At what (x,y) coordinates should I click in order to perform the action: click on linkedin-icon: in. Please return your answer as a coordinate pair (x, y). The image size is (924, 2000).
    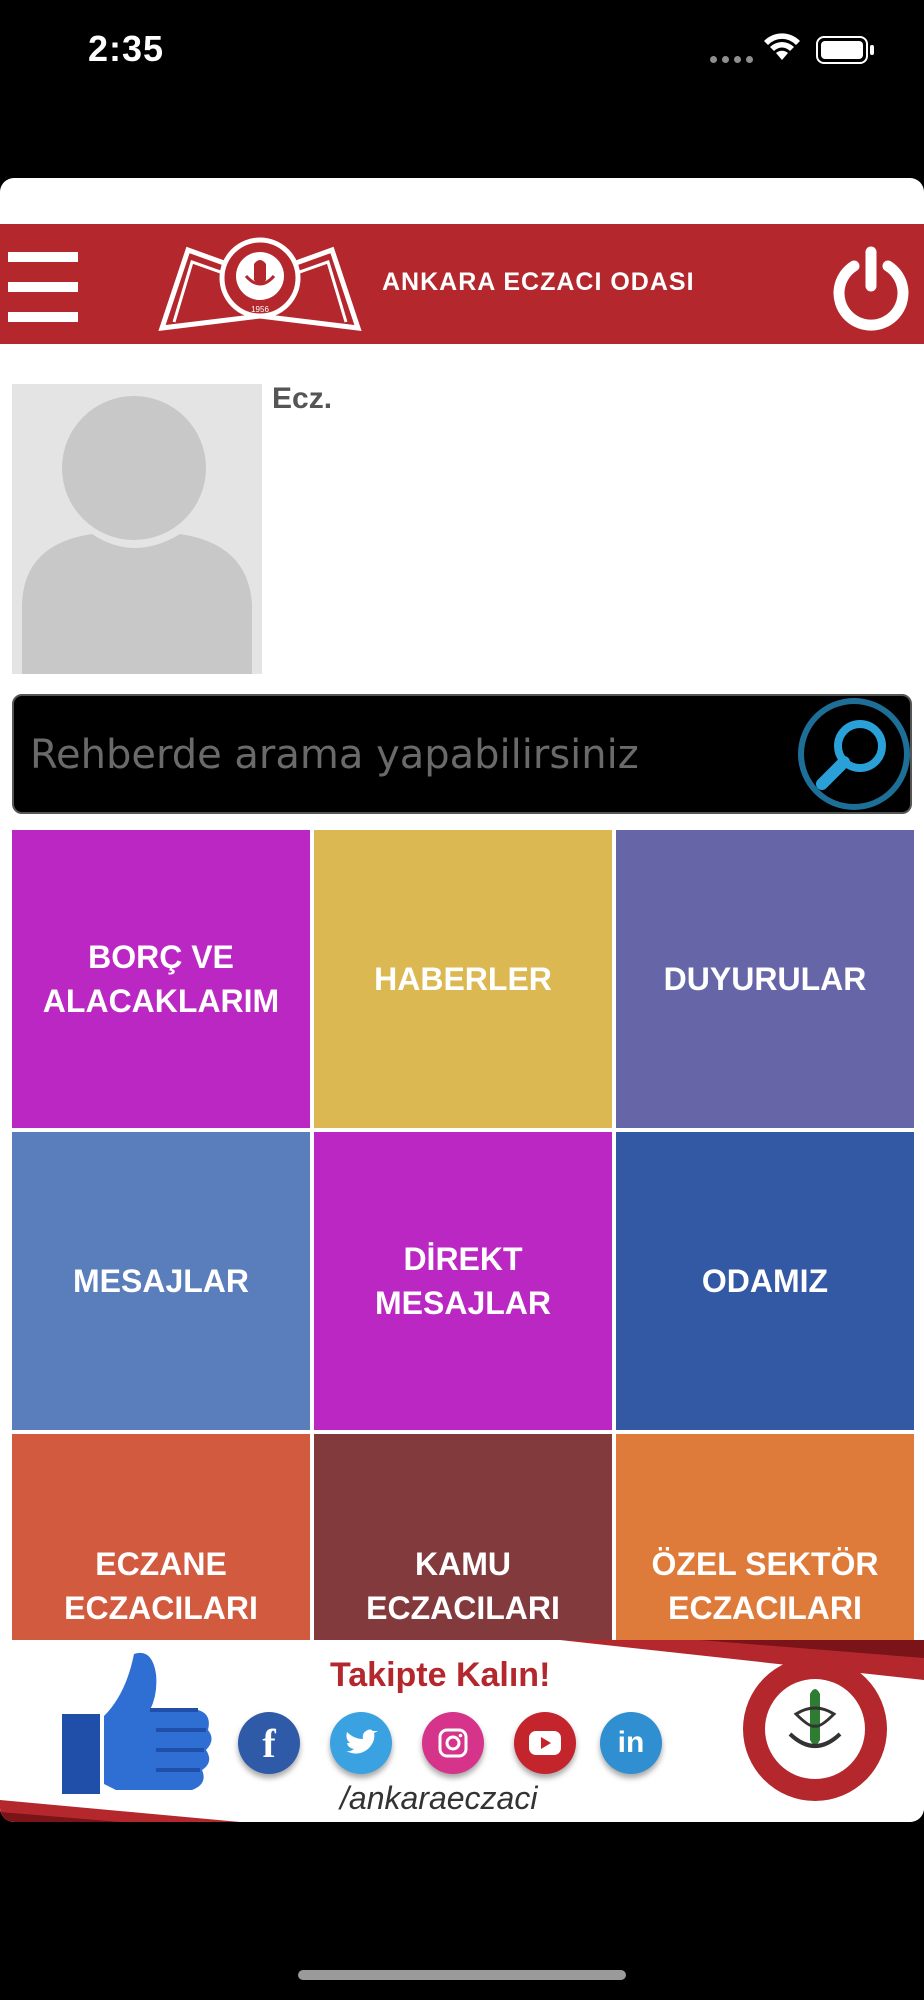
    Looking at the image, I should click on (631, 1743).